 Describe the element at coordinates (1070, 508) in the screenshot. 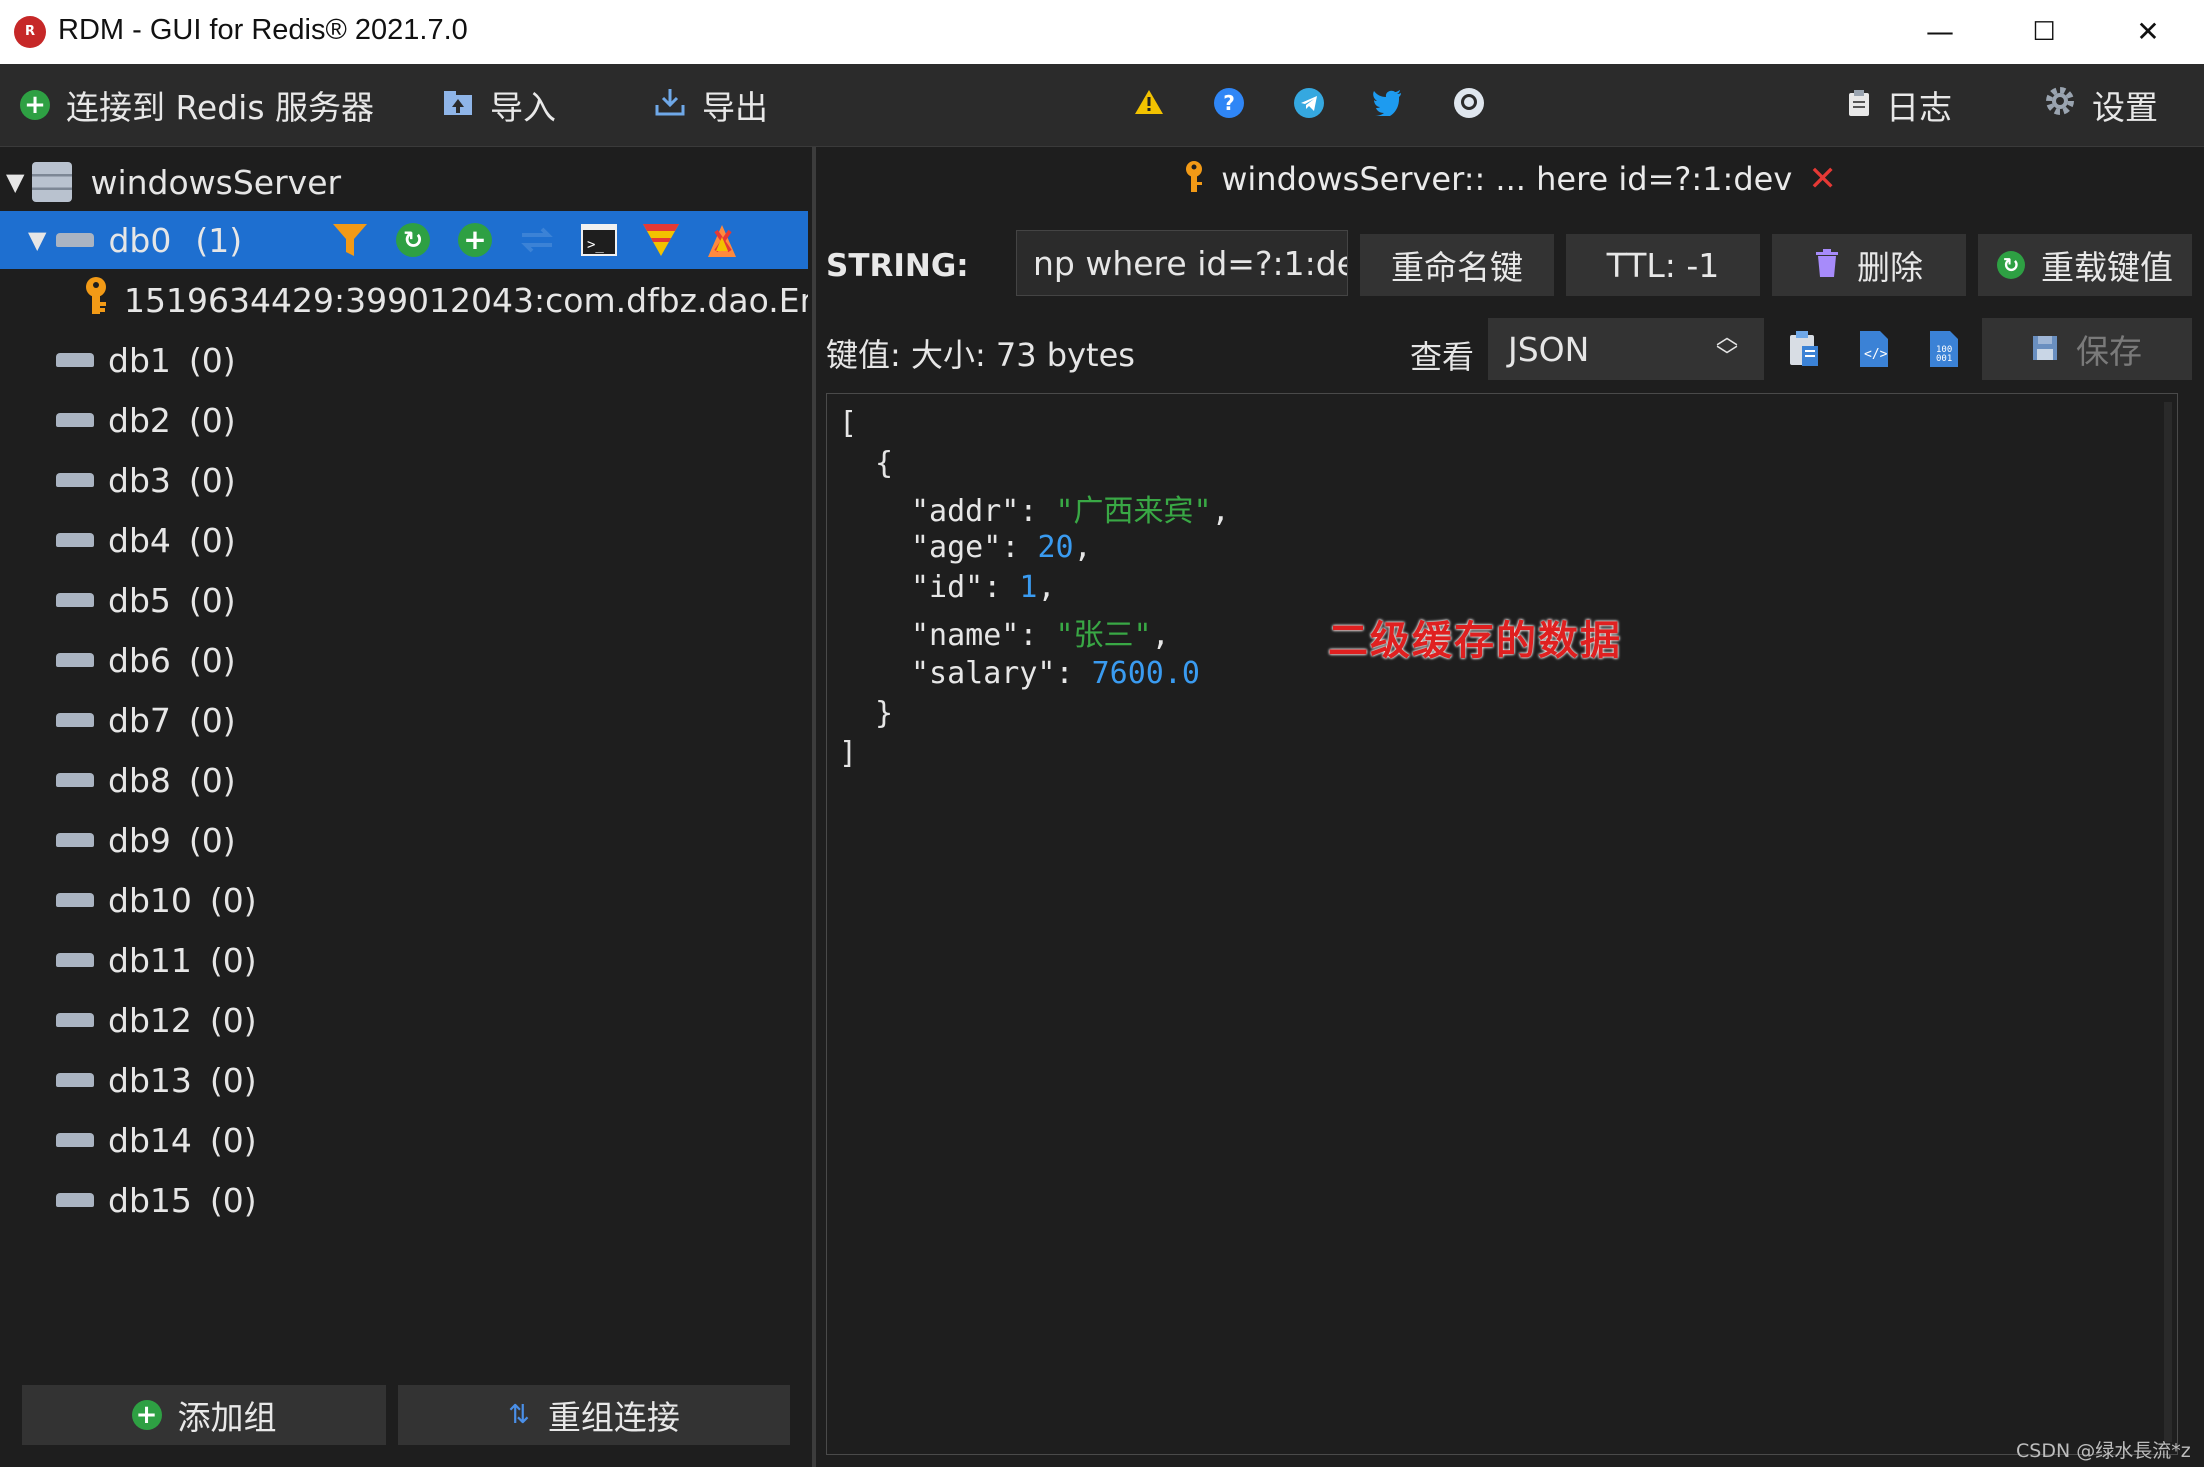

I see `json-line-addr: "addr": "广西来宾",` at that location.